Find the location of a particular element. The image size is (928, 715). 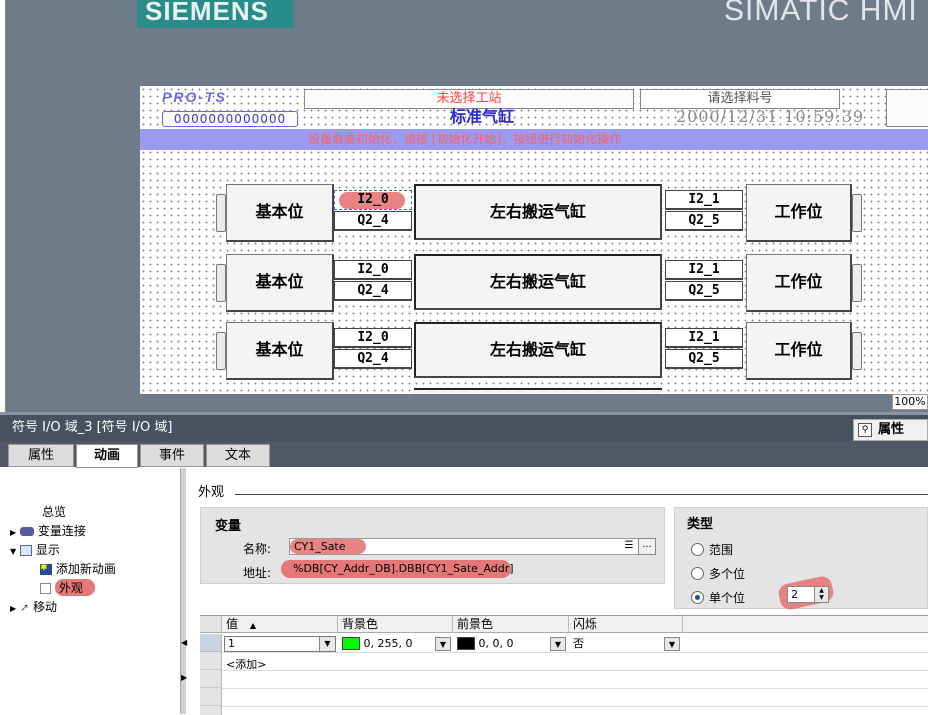

column-header-flash: 闪烁 is located at coordinates (626, 624).